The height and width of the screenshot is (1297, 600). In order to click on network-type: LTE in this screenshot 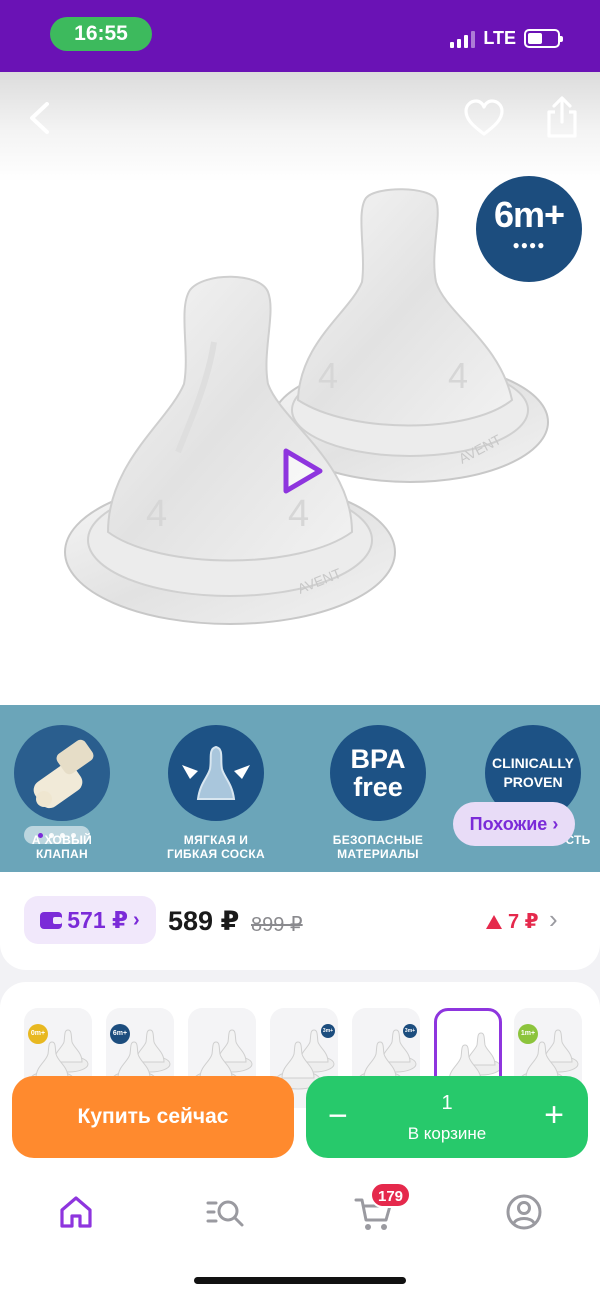, I will do `click(499, 38)`.